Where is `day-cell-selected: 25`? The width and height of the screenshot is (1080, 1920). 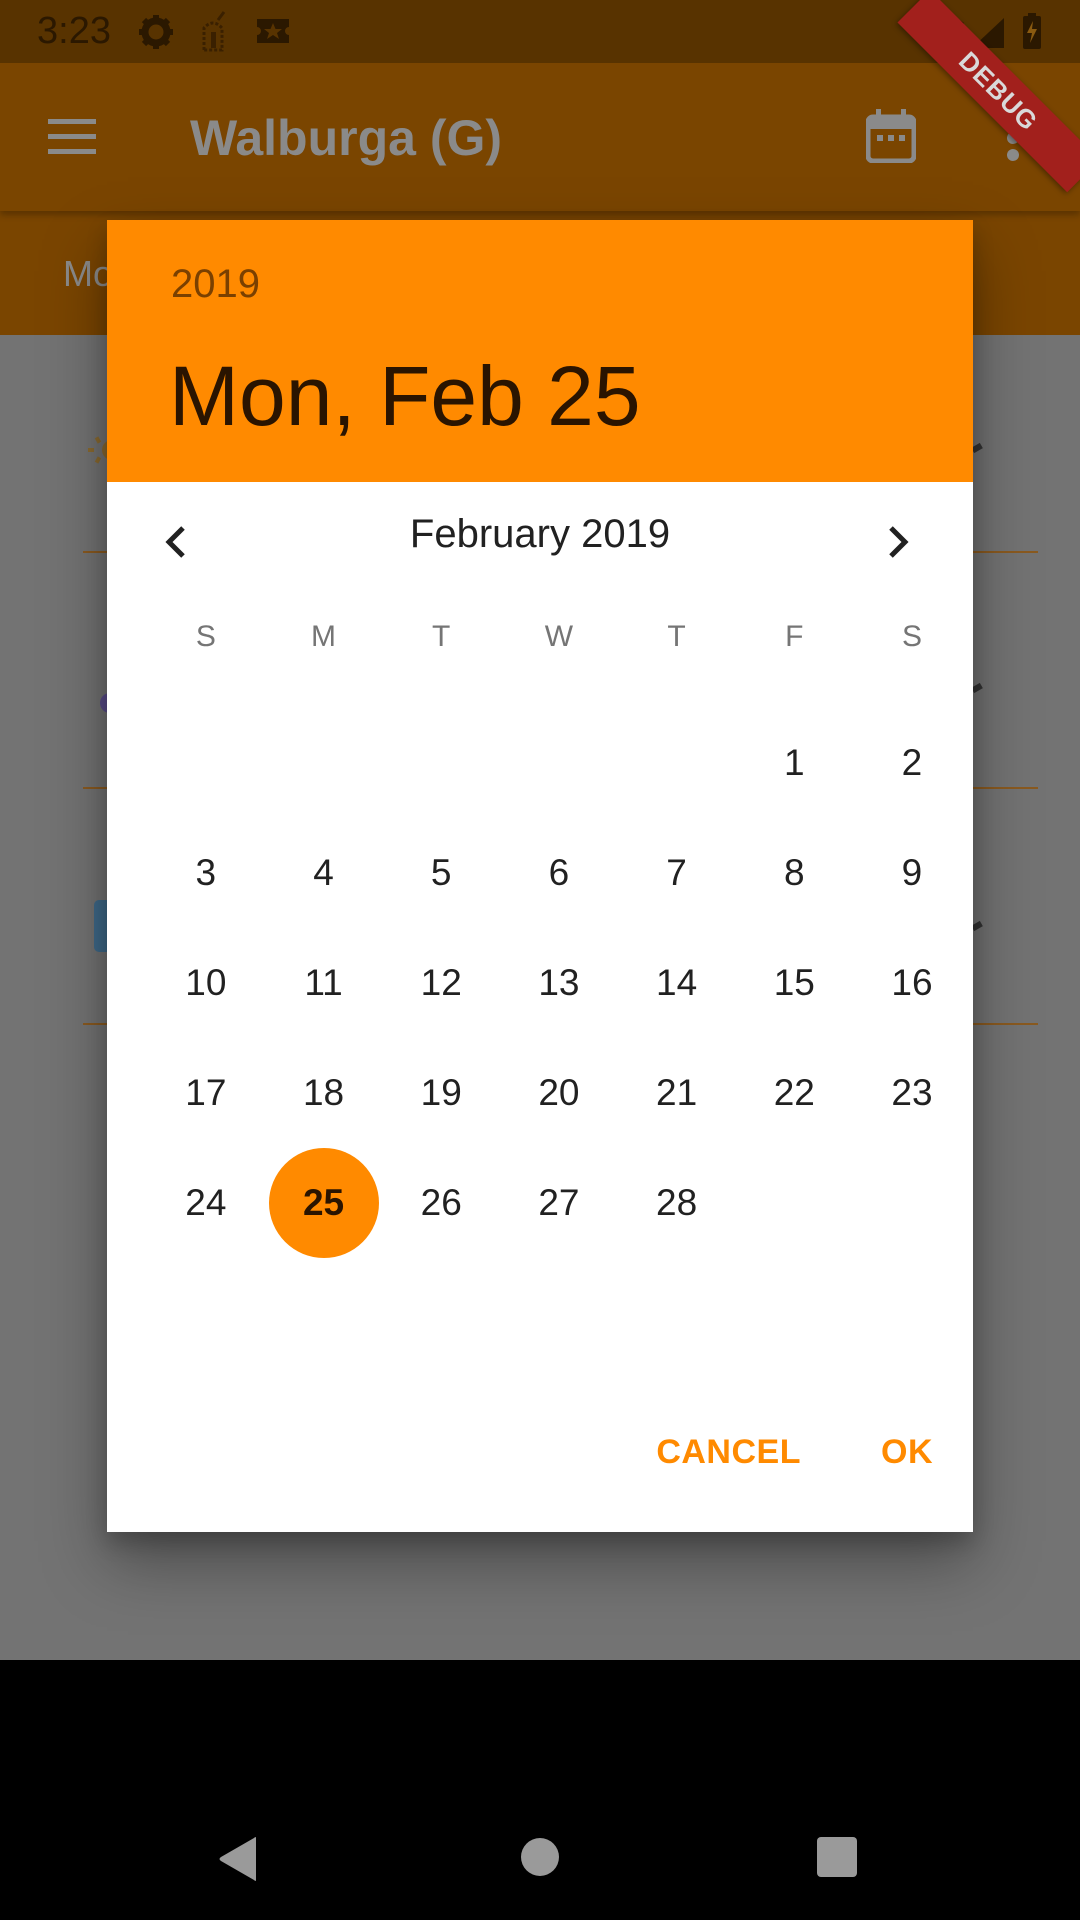
day-cell-selected: 25 is located at coordinates (324, 1203).